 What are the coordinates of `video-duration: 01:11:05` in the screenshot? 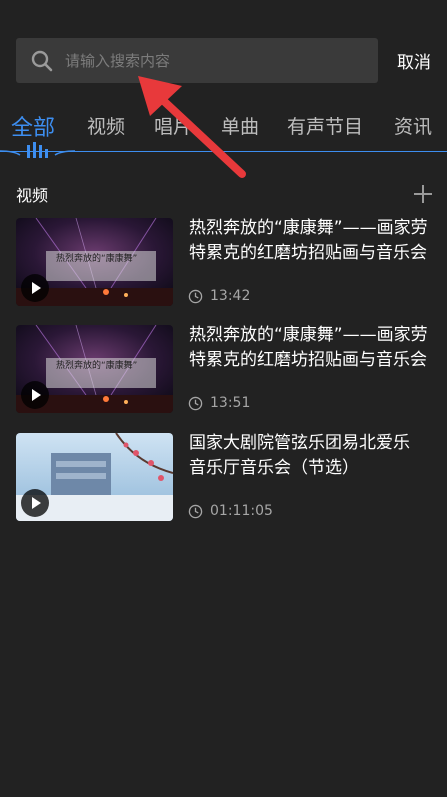 It's located at (230, 511).